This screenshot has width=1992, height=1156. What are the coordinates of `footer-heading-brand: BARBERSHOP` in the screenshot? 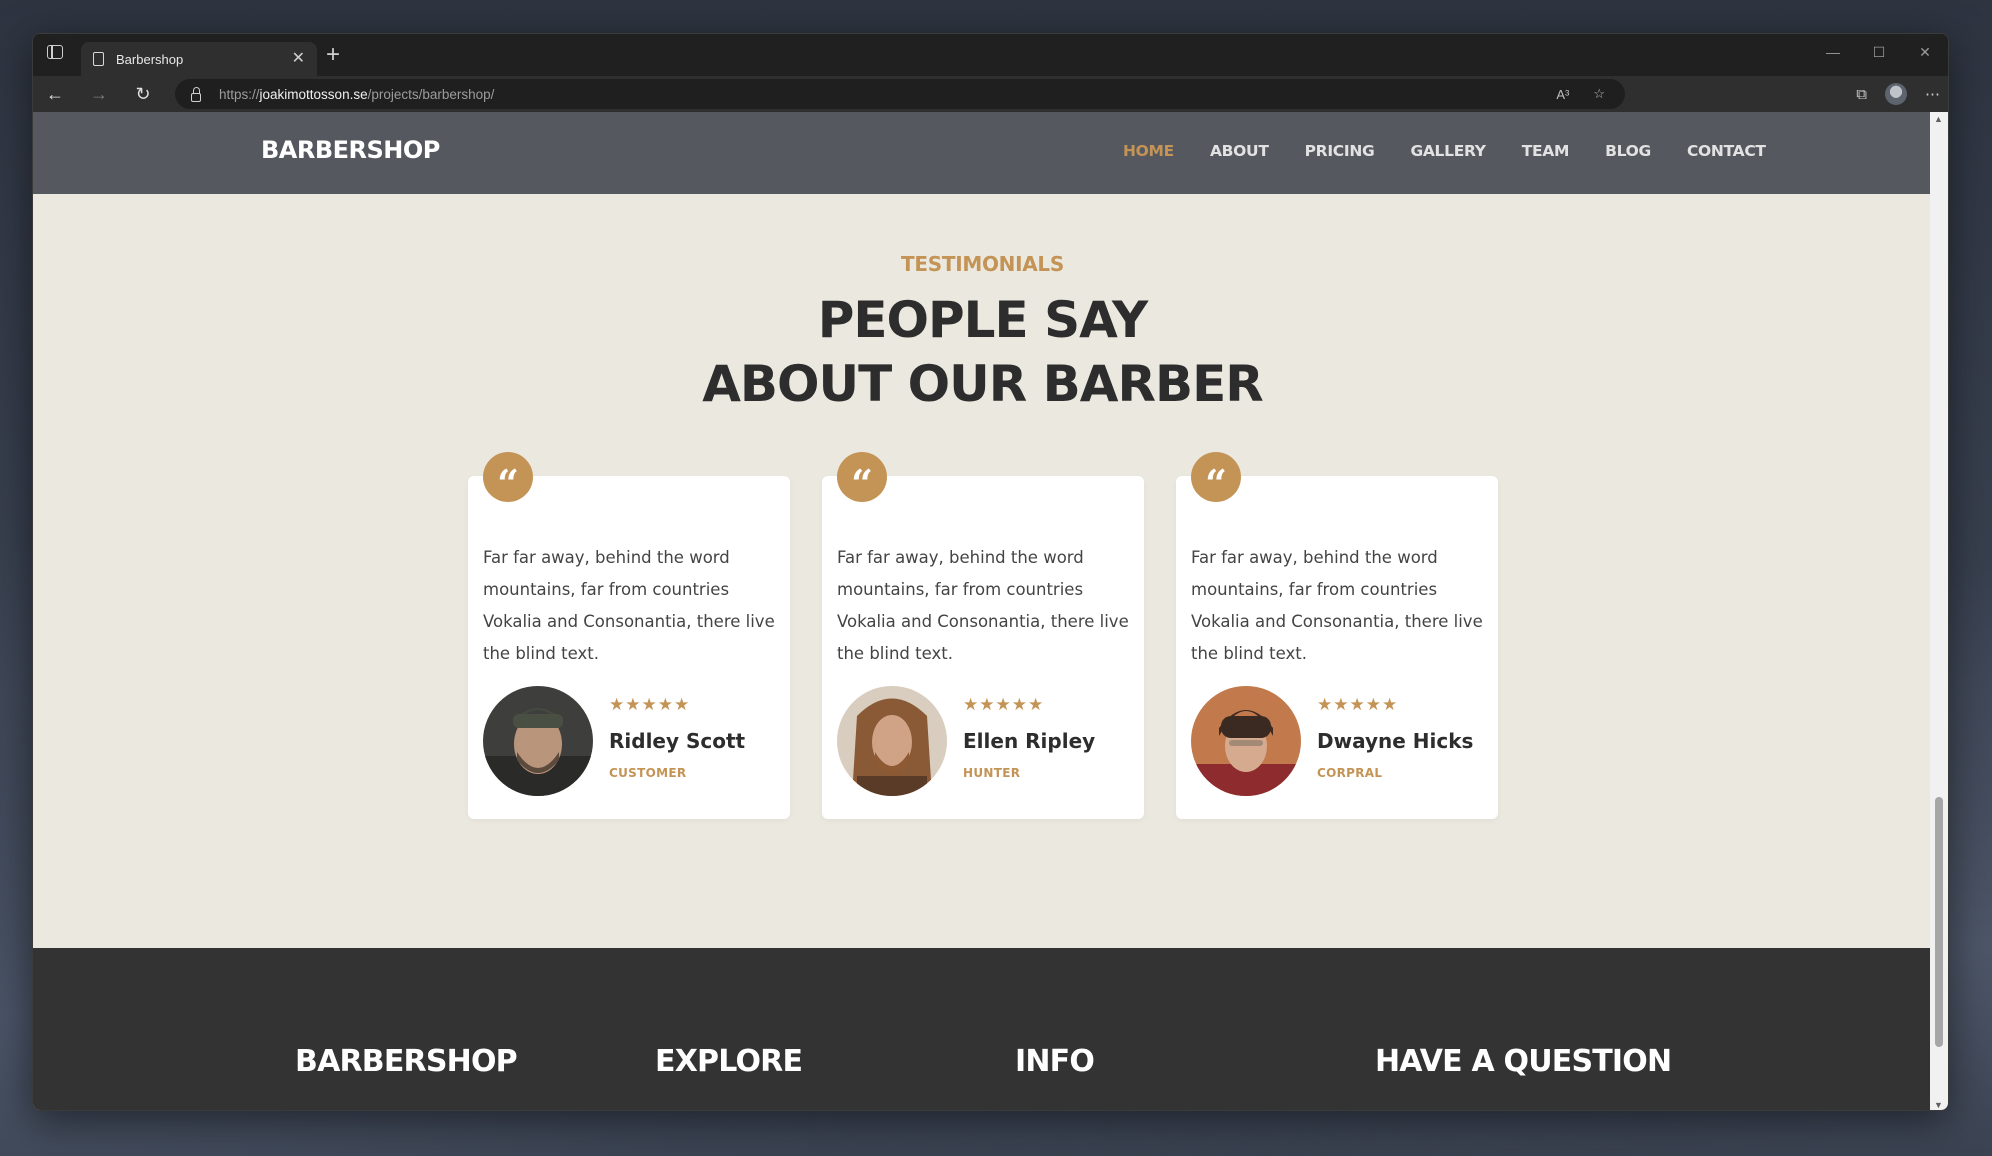 It's located at (406, 1061).